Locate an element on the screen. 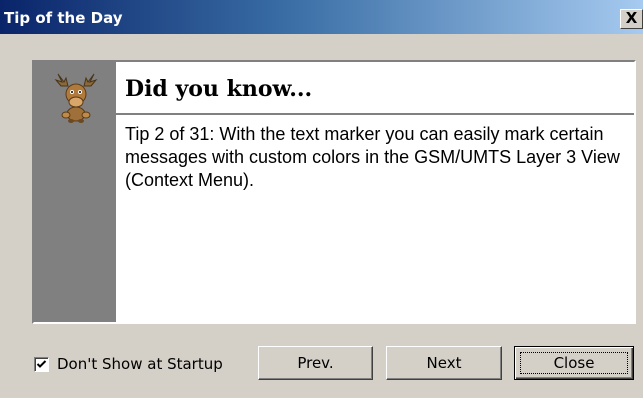  close-window-button: X is located at coordinates (631, 19).